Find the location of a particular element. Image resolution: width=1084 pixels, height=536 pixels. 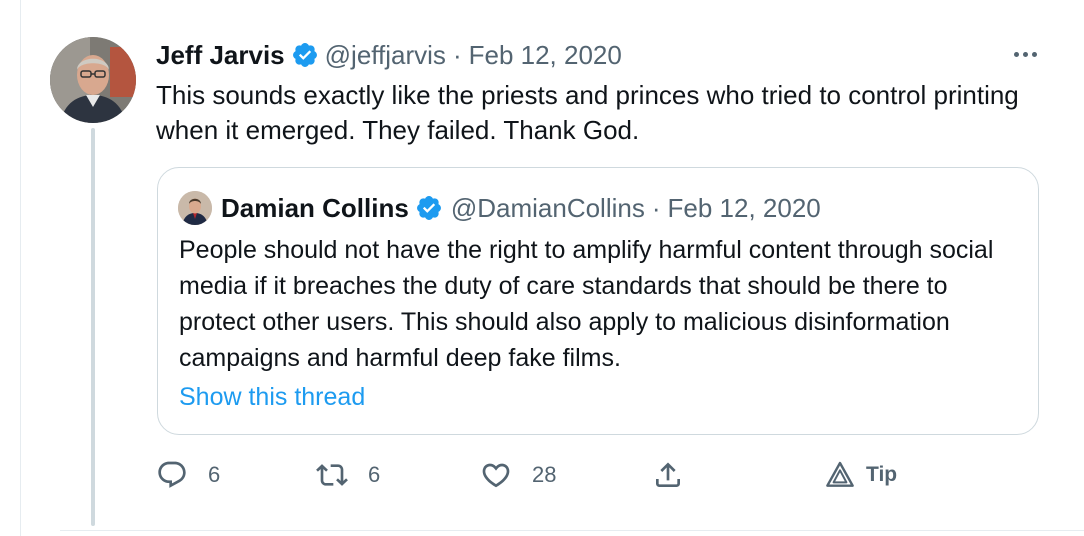

author-handle: @jeffjarvis is located at coordinates (385, 55).